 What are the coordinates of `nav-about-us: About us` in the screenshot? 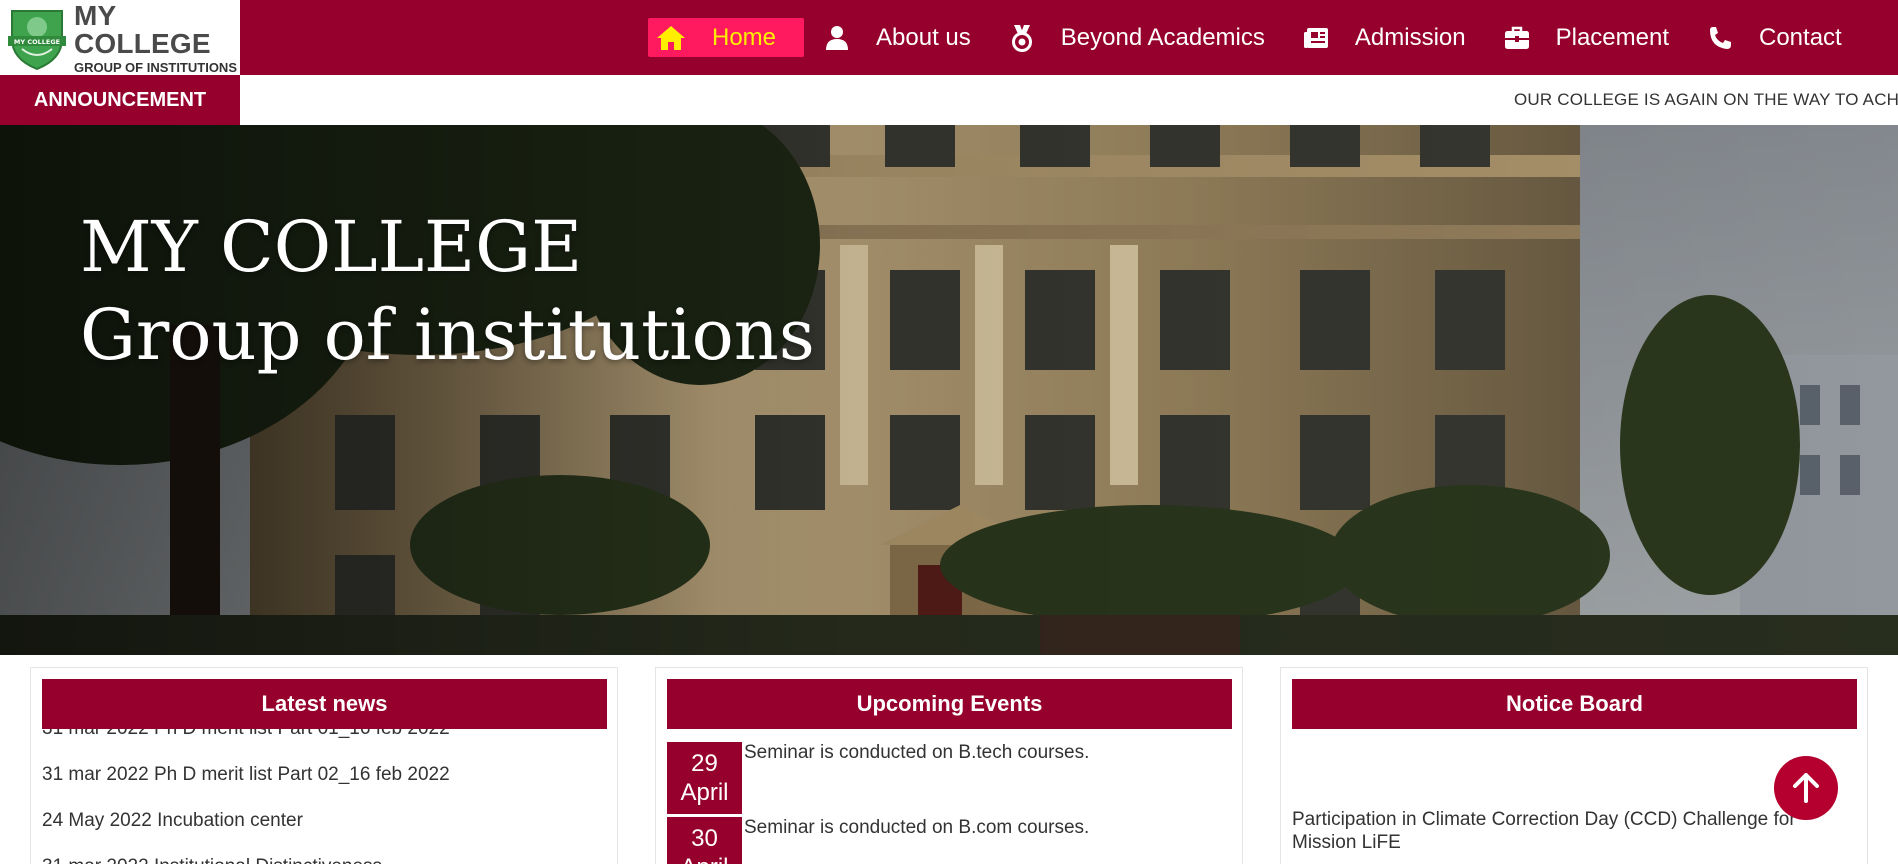 It's located at (900, 37).